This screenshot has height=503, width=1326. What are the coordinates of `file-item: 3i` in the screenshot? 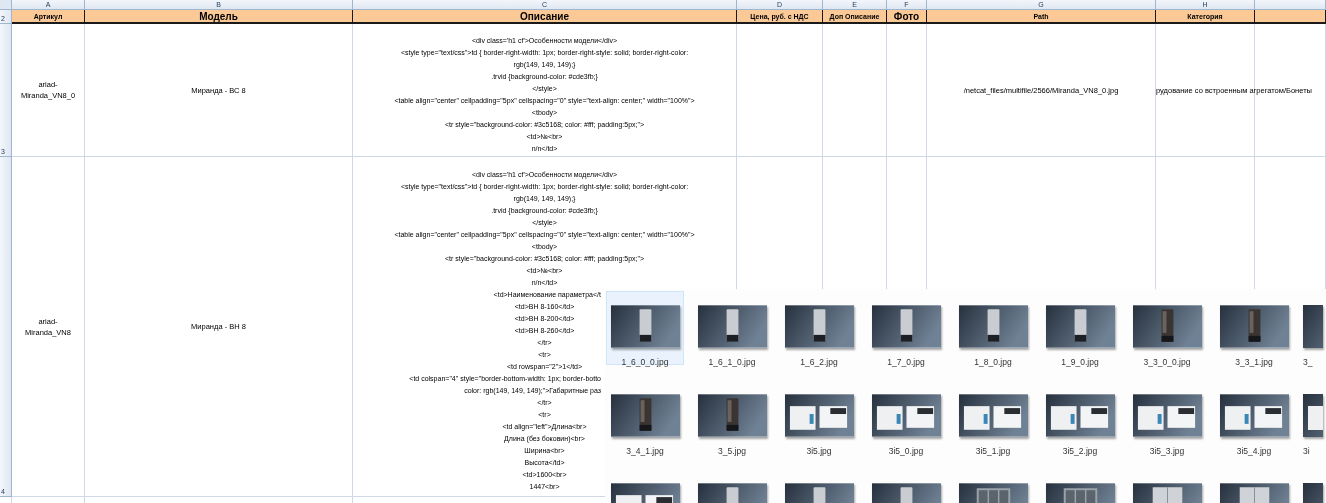 It's located at (1312, 417).